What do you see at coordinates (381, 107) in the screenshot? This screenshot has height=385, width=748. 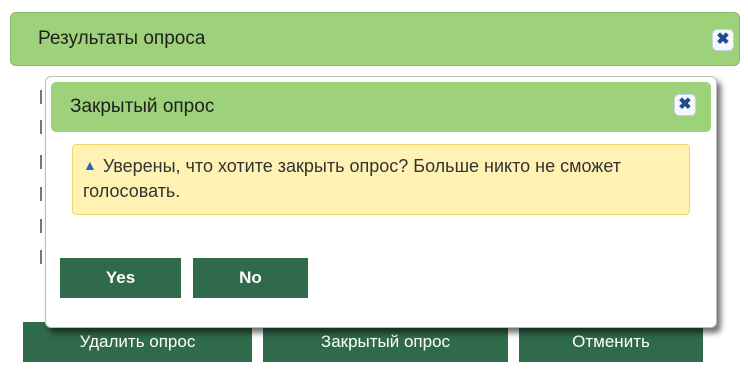 I see `confirm-modal-header: Закрытый опрос` at bounding box center [381, 107].